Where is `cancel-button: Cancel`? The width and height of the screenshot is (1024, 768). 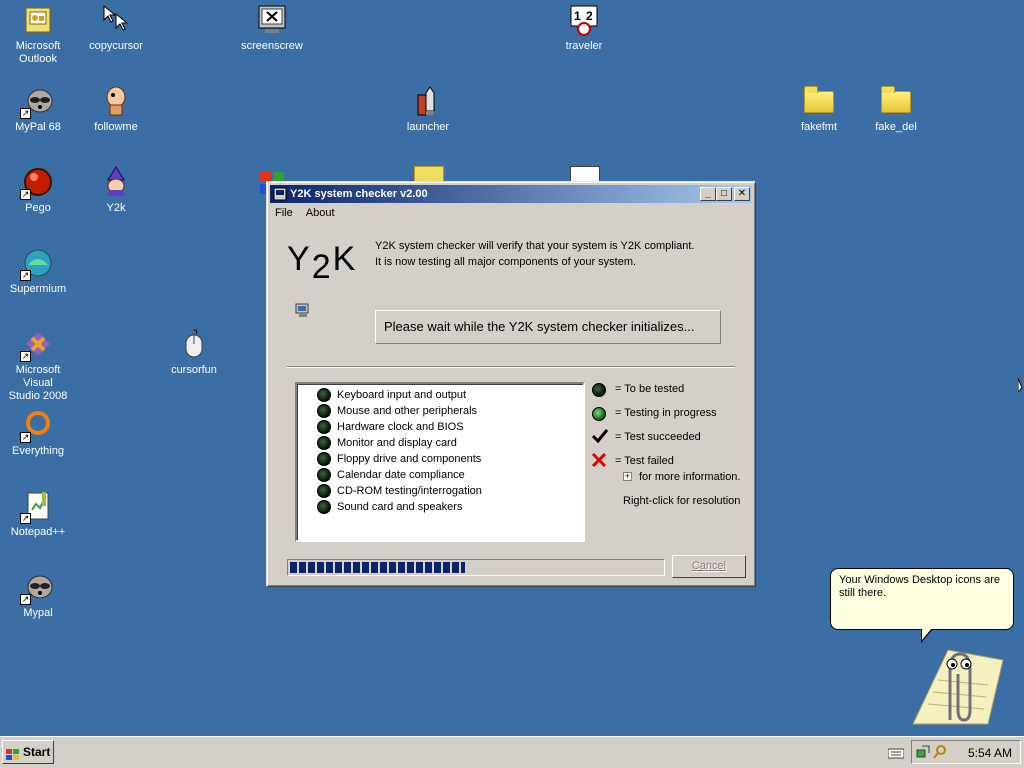 cancel-button: Cancel is located at coordinates (709, 566).